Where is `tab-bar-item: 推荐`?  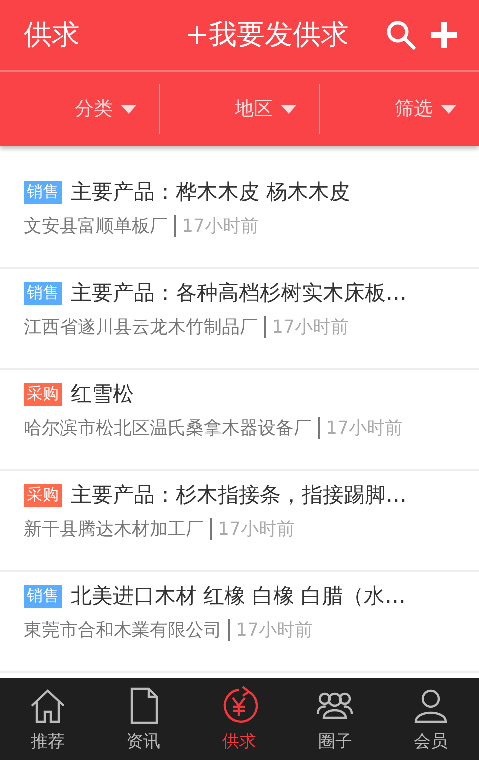
tab-bar-item: 推荐 is located at coordinates (48, 719).